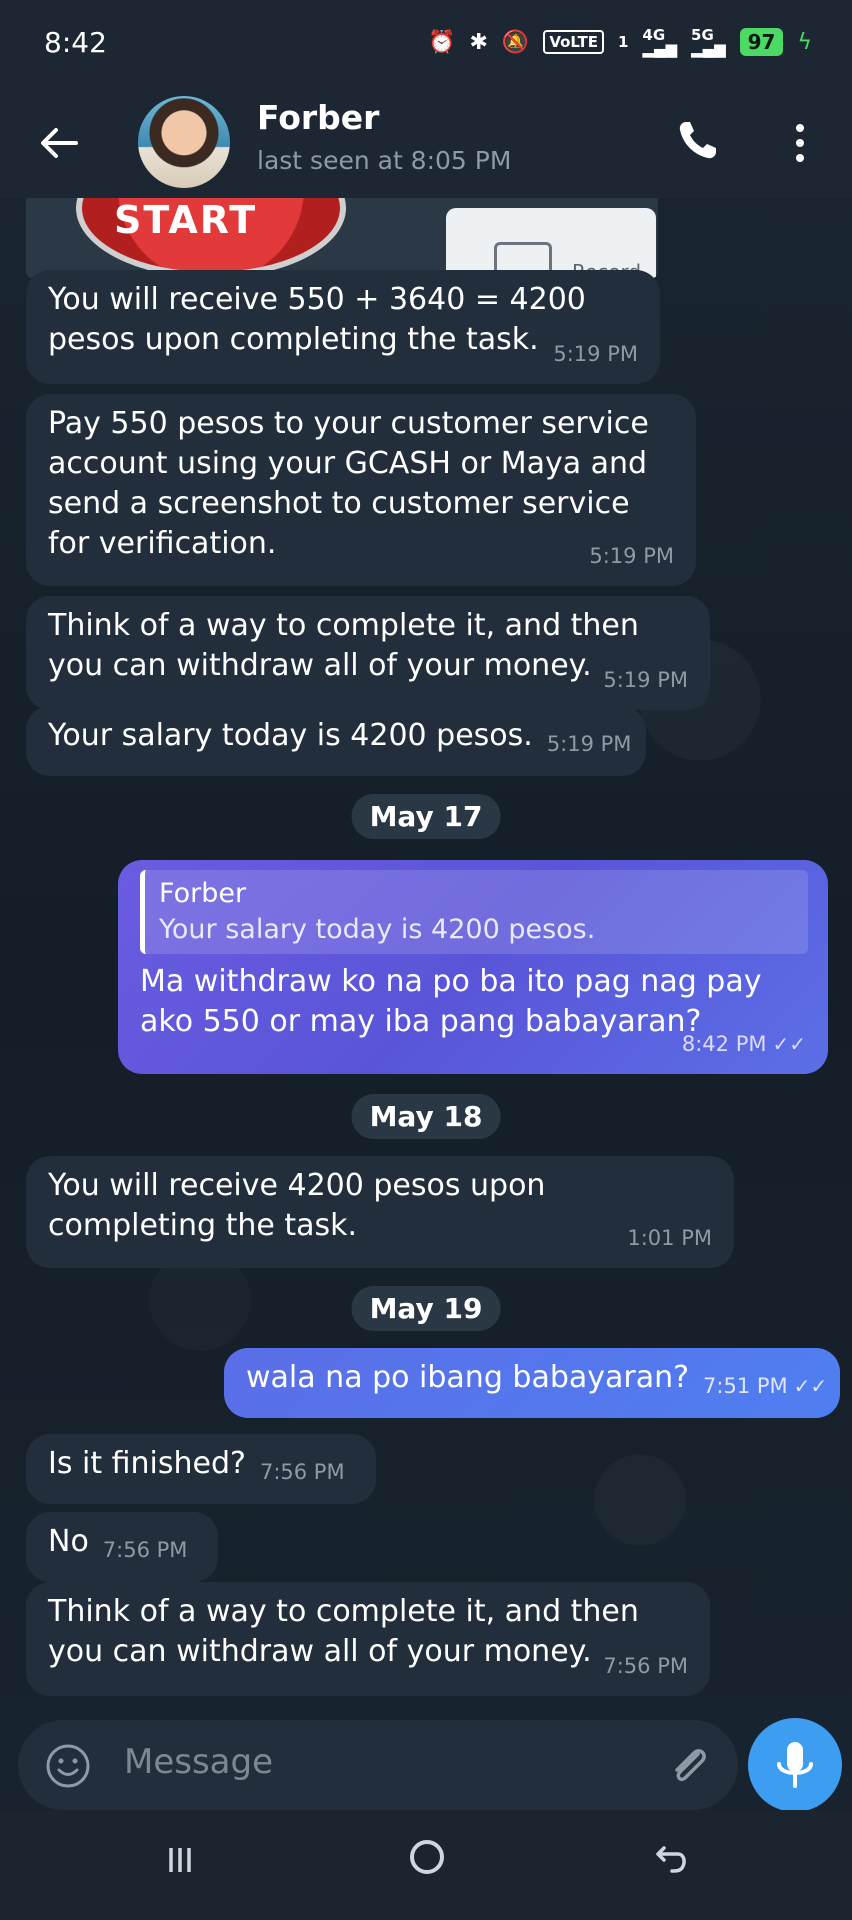 The width and height of the screenshot is (852, 1920). Describe the element at coordinates (573, 42) in the screenshot. I see `volte-badge: VoLTE` at that location.